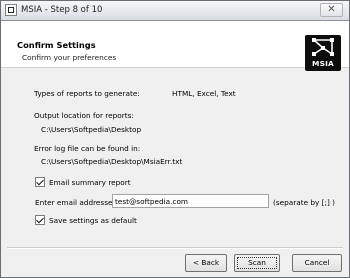 Image resolution: width=350 pixels, height=278 pixels. Describe the element at coordinates (11, 10) in the screenshot. I see `app-icon` at that location.